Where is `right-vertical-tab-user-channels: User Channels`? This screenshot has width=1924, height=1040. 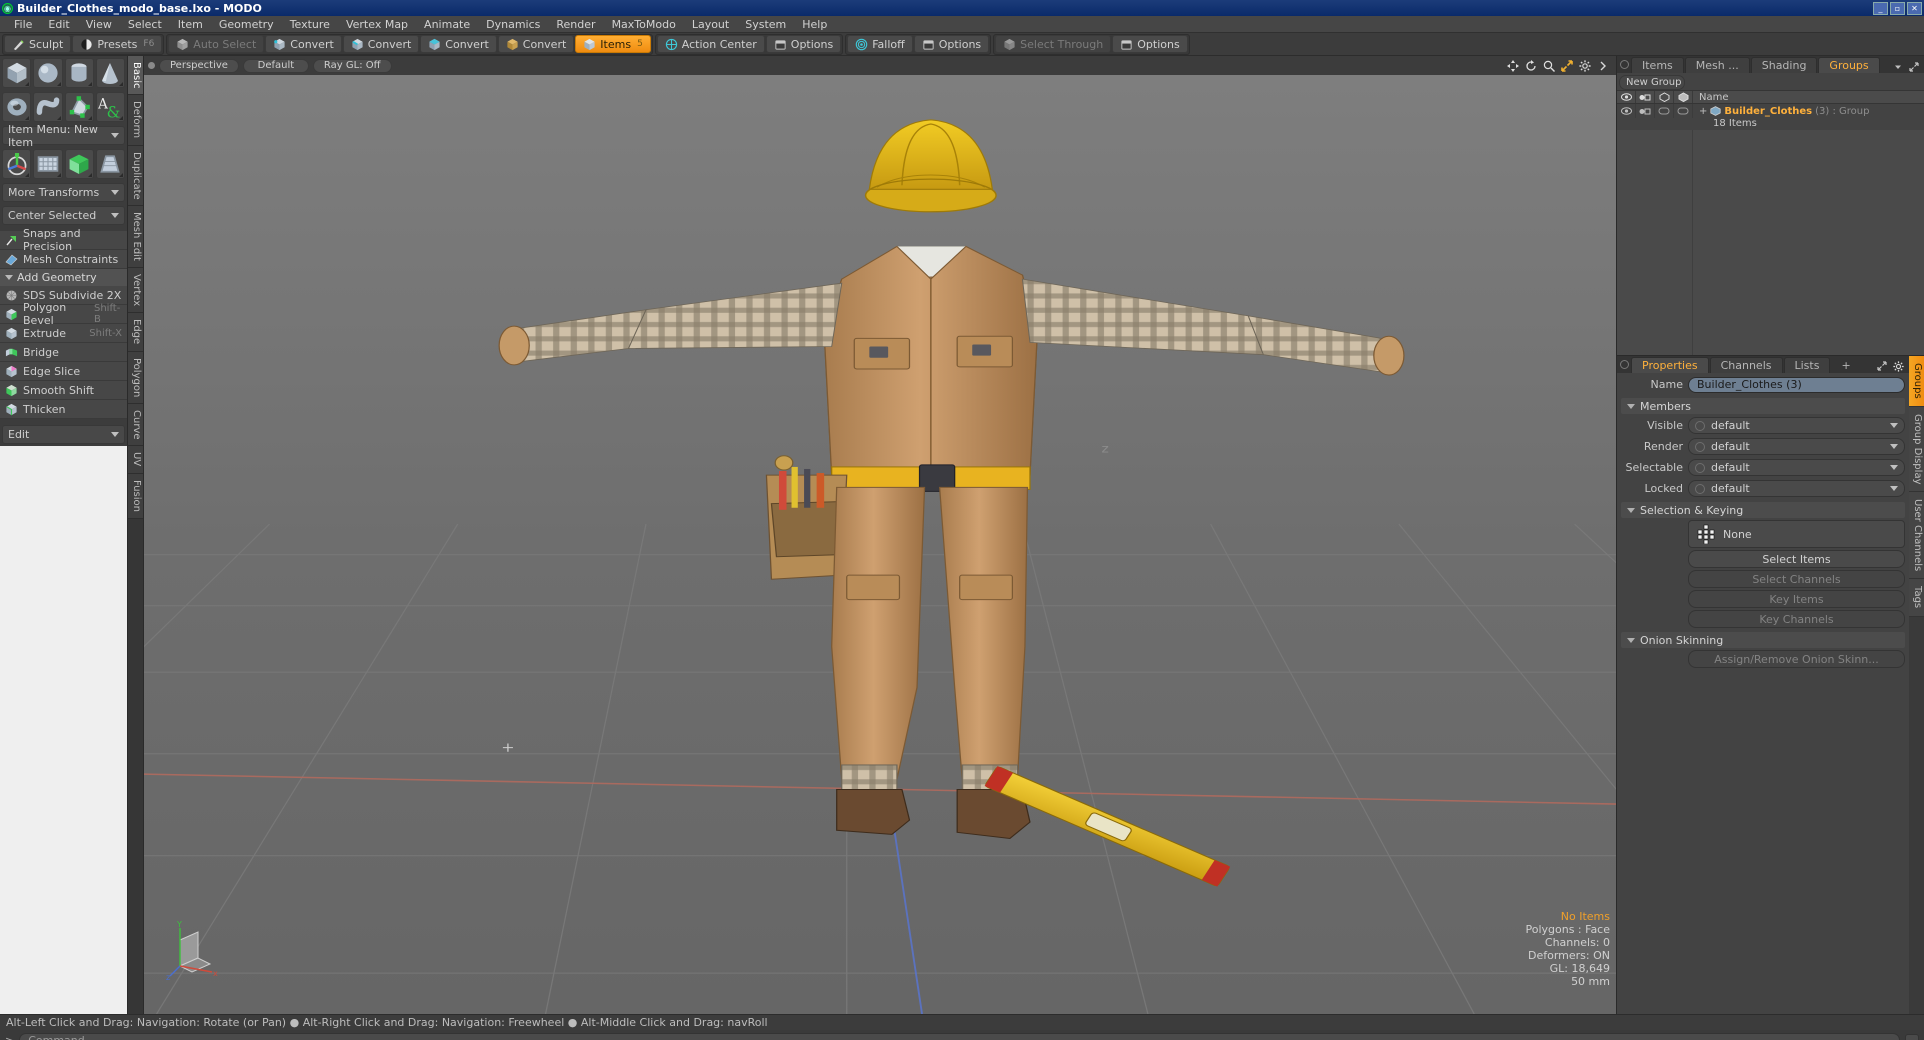
right-vertical-tab-user-channels: User Channels is located at coordinates (1916, 536).